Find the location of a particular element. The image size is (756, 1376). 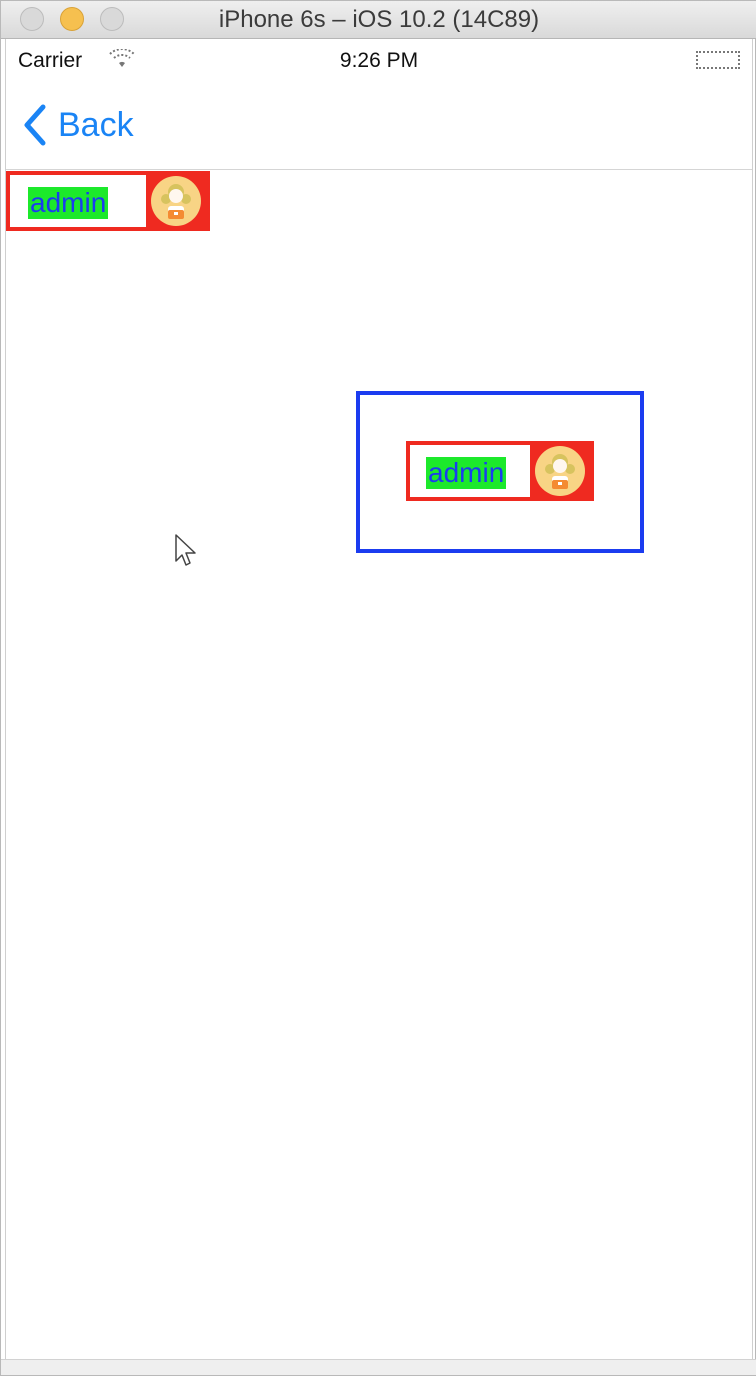

battery-icon is located at coordinates (718, 60).